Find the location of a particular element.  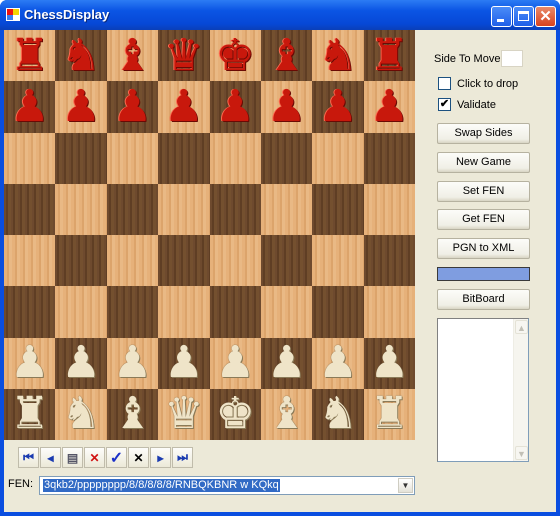

side-to-move-field is located at coordinates (512, 58).